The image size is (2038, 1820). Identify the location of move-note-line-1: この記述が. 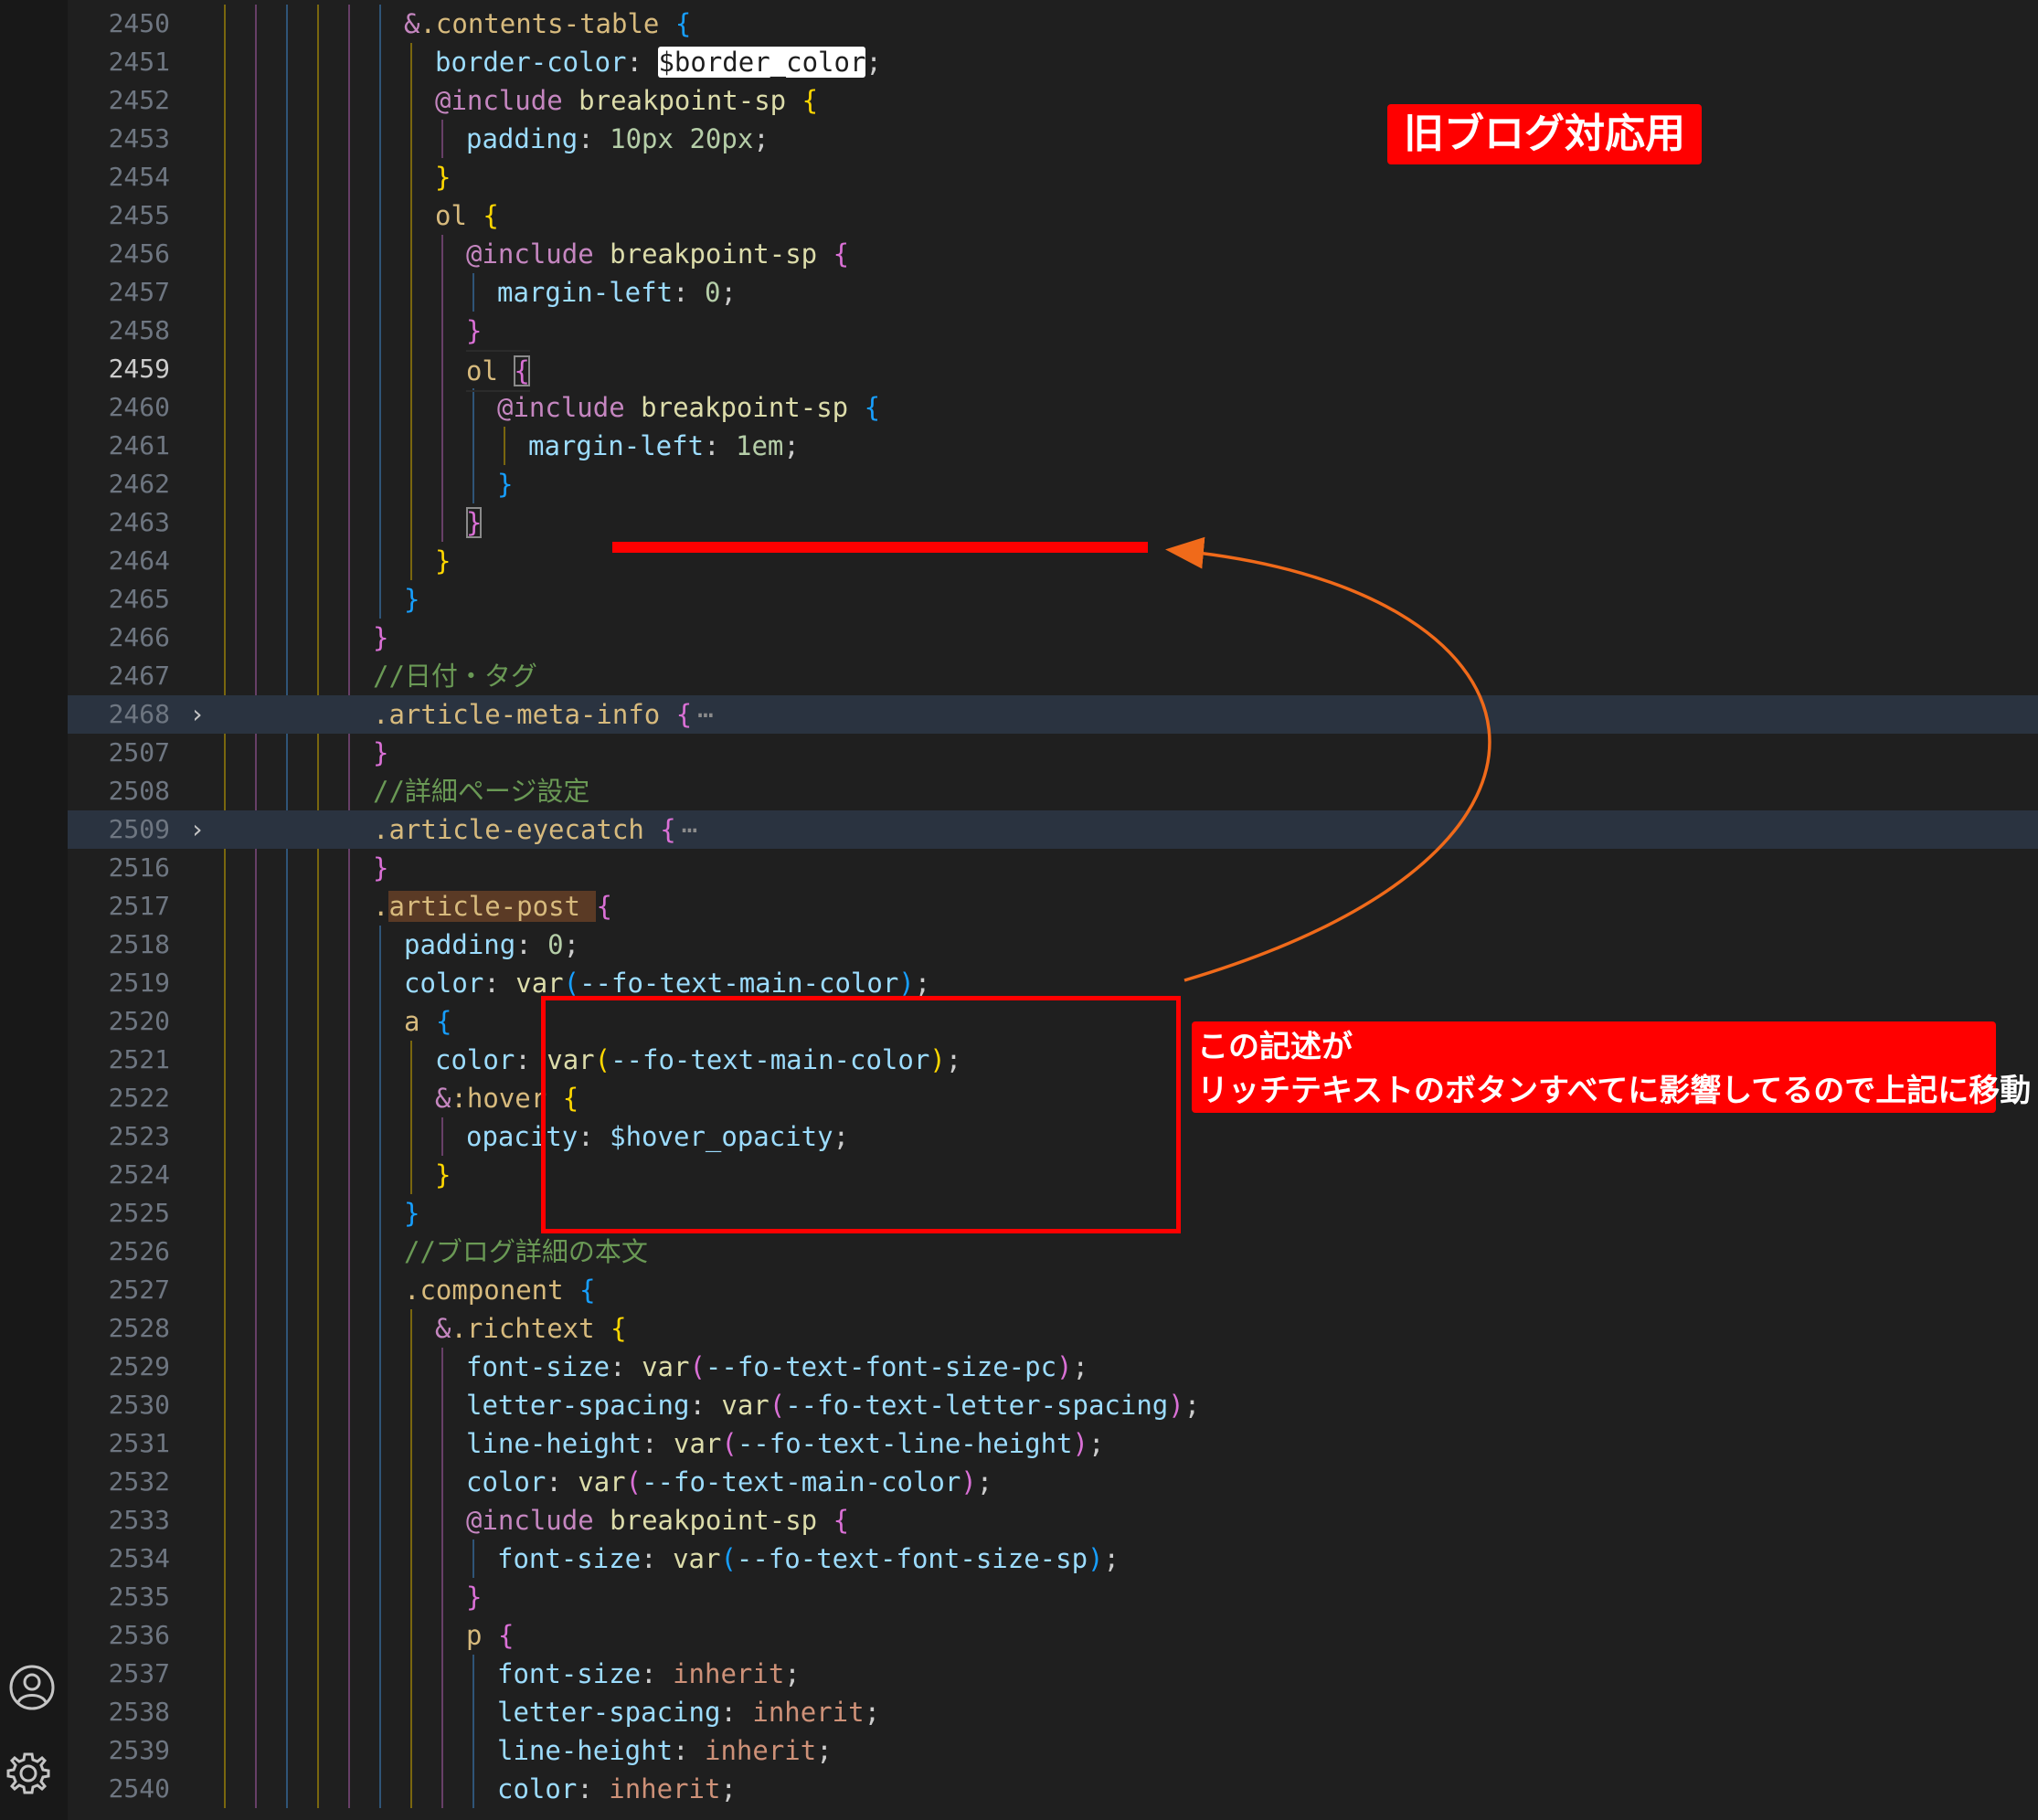
(1275, 1047).